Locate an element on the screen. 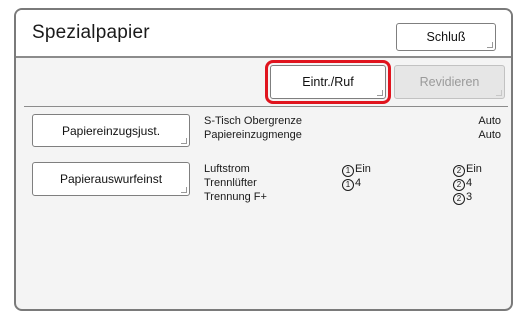  feed-row-label: S-Tisch Obergrenze is located at coordinates (253, 121).